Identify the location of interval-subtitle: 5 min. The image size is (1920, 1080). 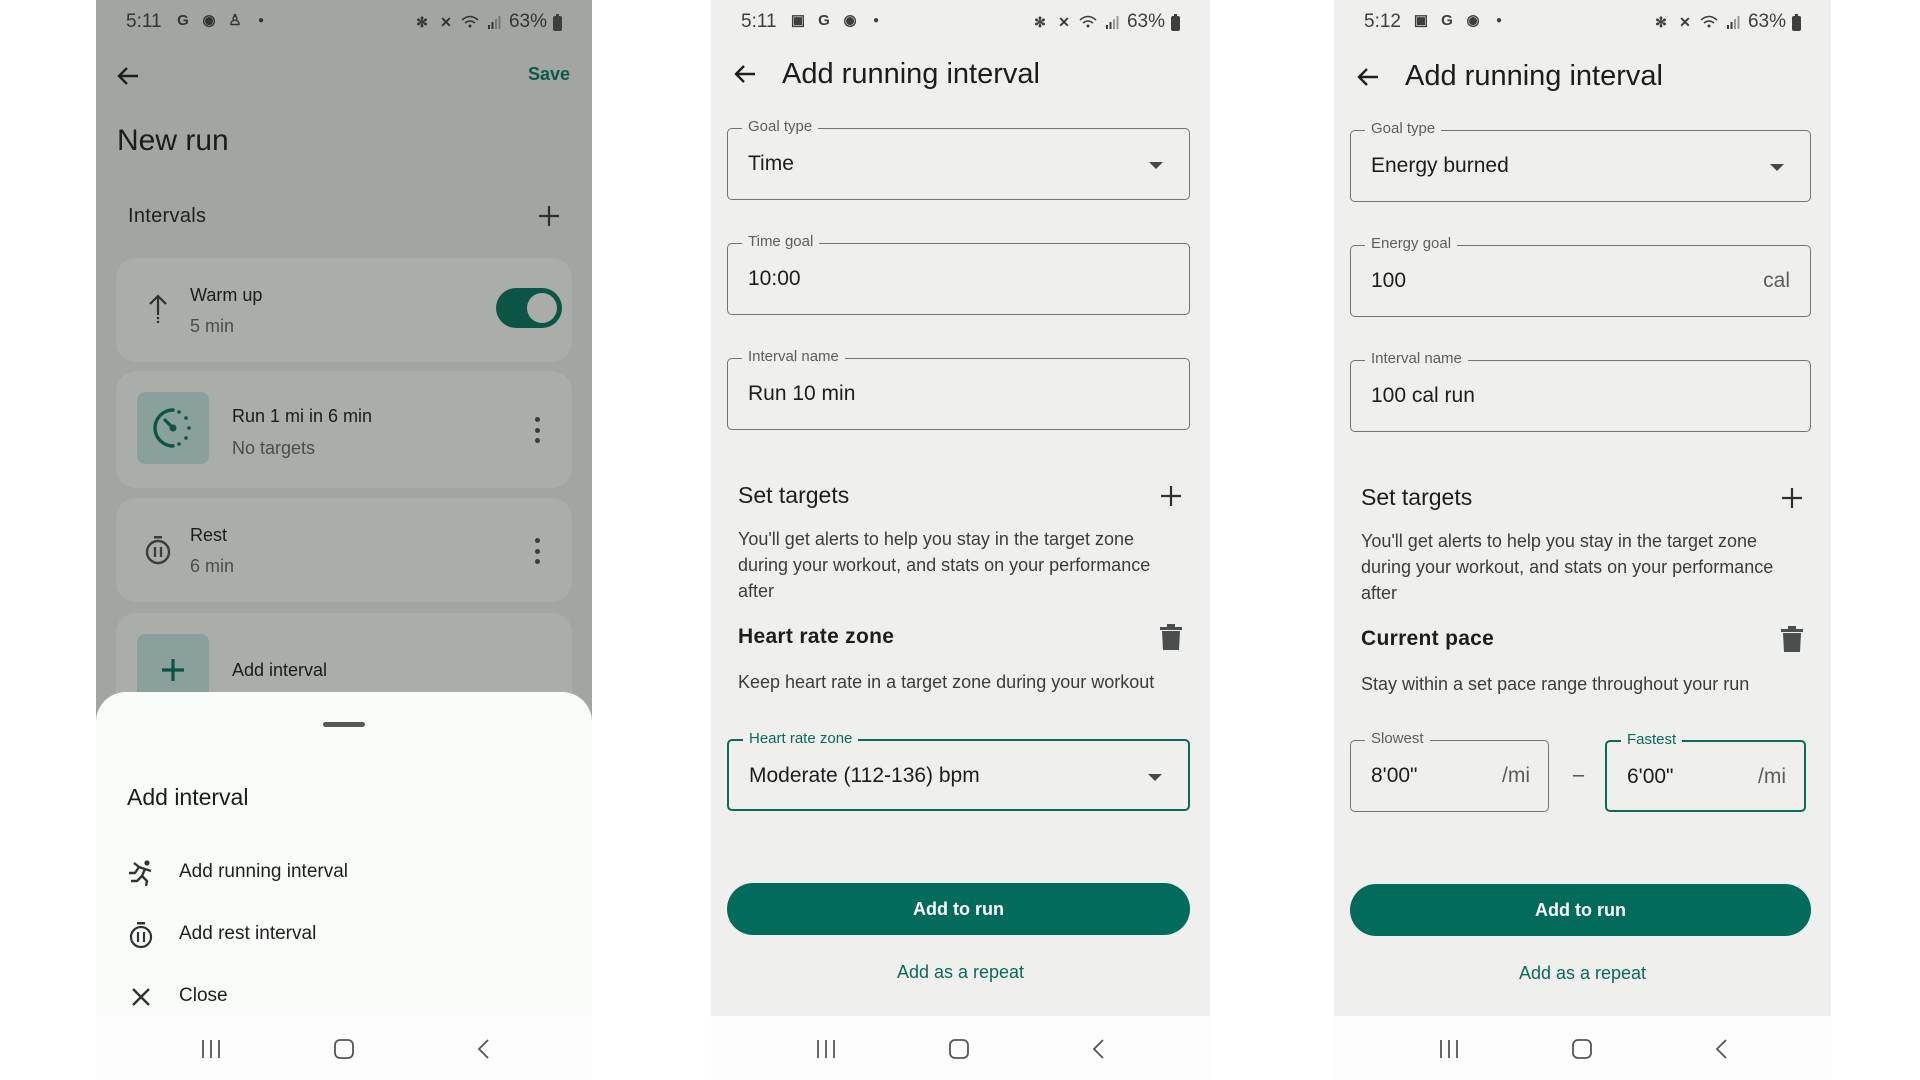
(212, 326).